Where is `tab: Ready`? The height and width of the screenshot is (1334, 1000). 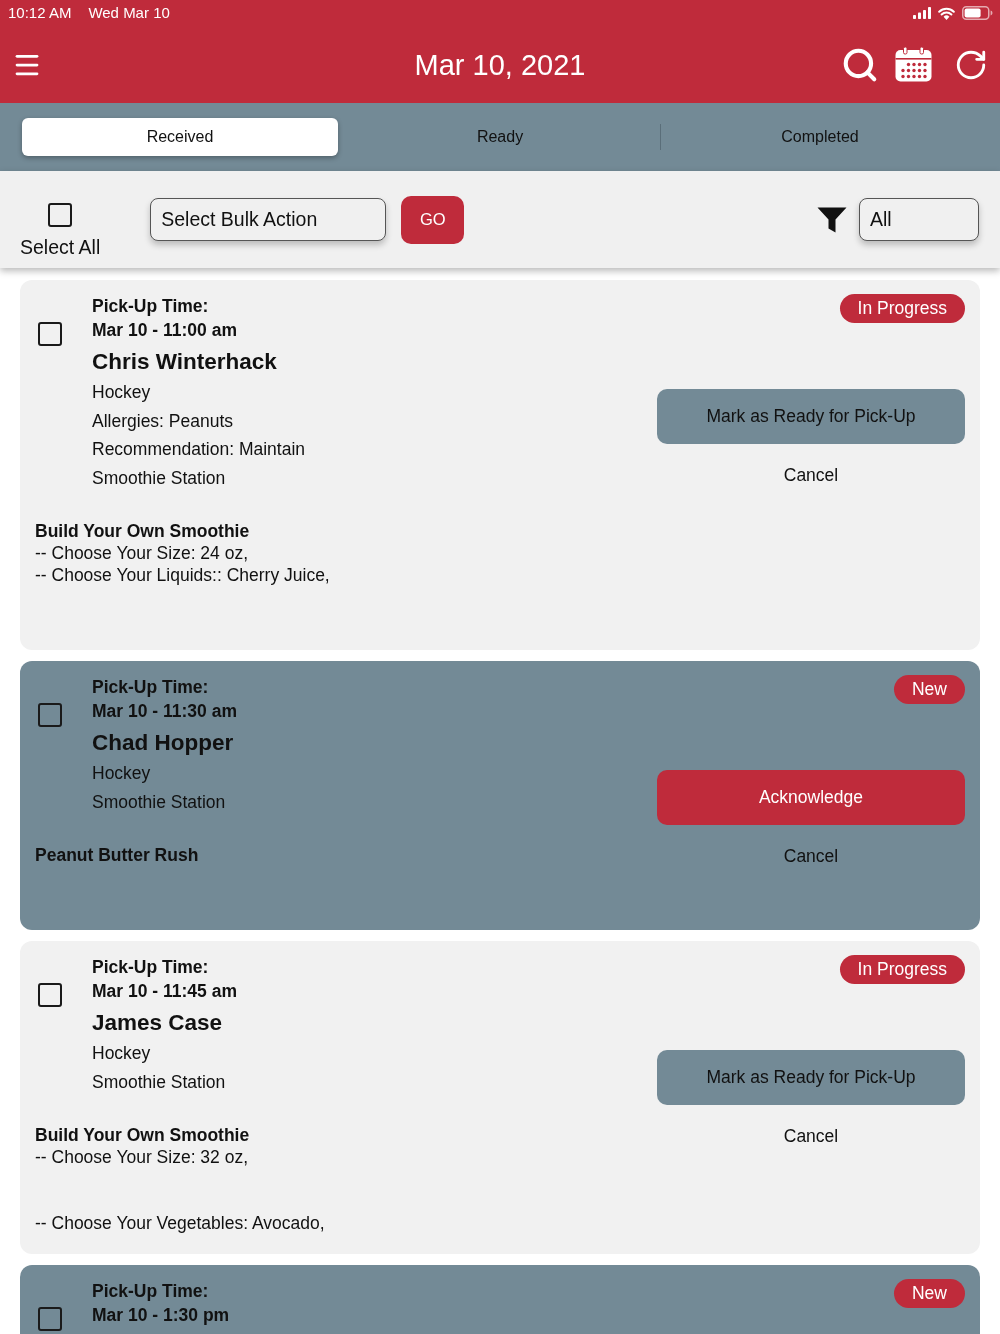
tab: Ready is located at coordinates (500, 137).